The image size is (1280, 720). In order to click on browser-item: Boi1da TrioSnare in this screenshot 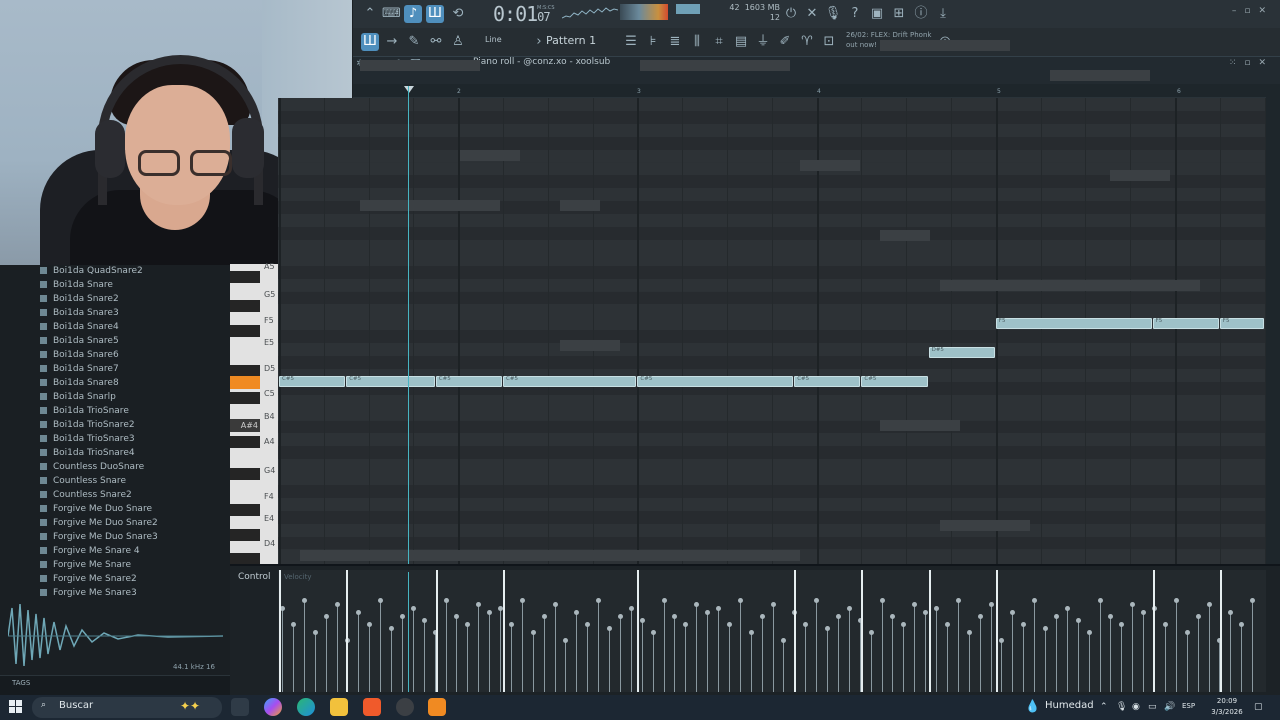, I will do `click(84, 411)`.